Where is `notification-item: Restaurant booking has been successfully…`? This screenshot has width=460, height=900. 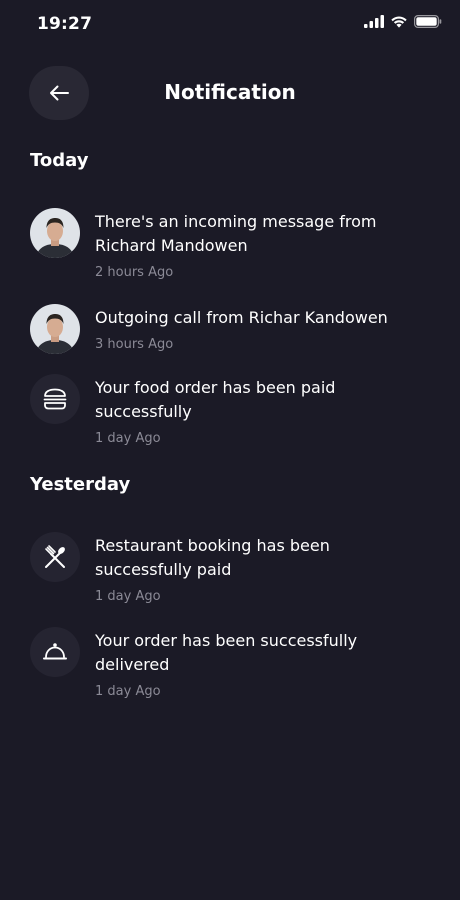
notification-item: Restaurant booking has been successfully… is located at coordinates (235, 568).